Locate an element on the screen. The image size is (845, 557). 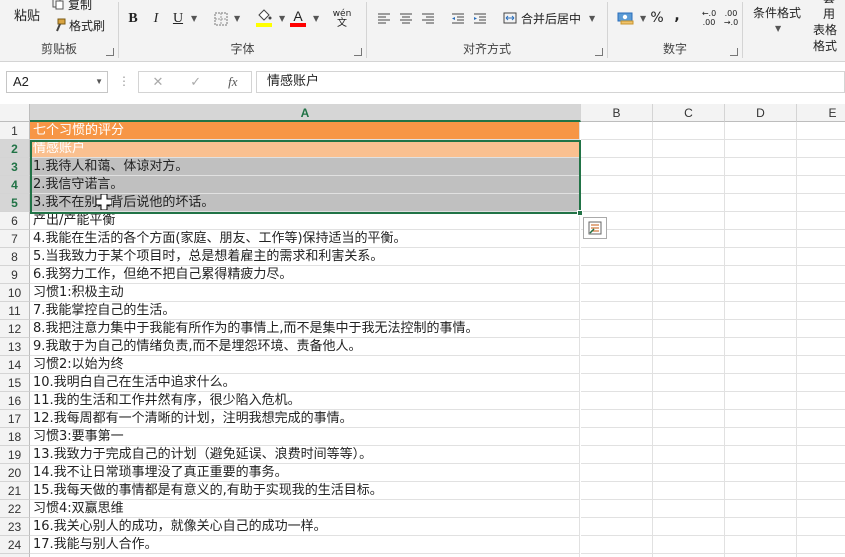
select-all-corner is located at coordinates (15, 113).